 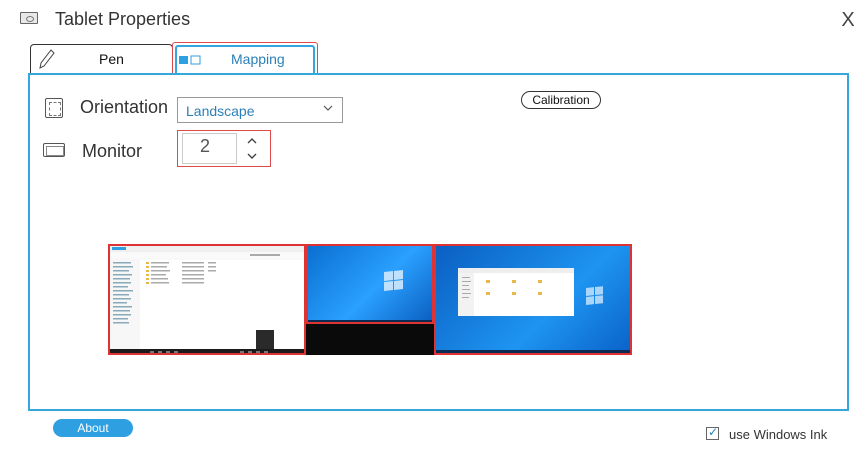 I want to click on windows-ink-label: use Windows Ink, so click(x=778, y=434).